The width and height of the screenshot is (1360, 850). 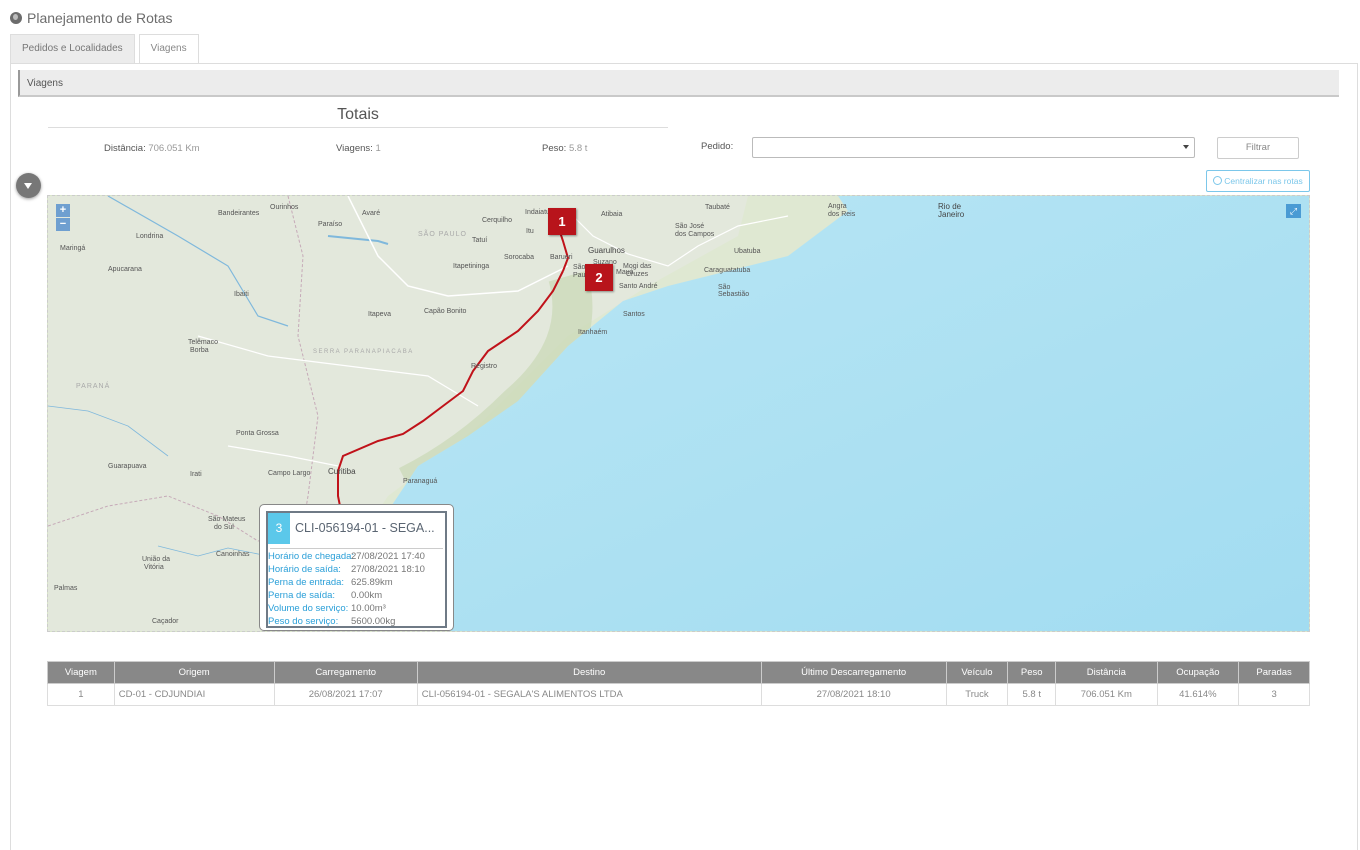 I want to click on svg-text: Ubatuba, so click(x=747, y=251).